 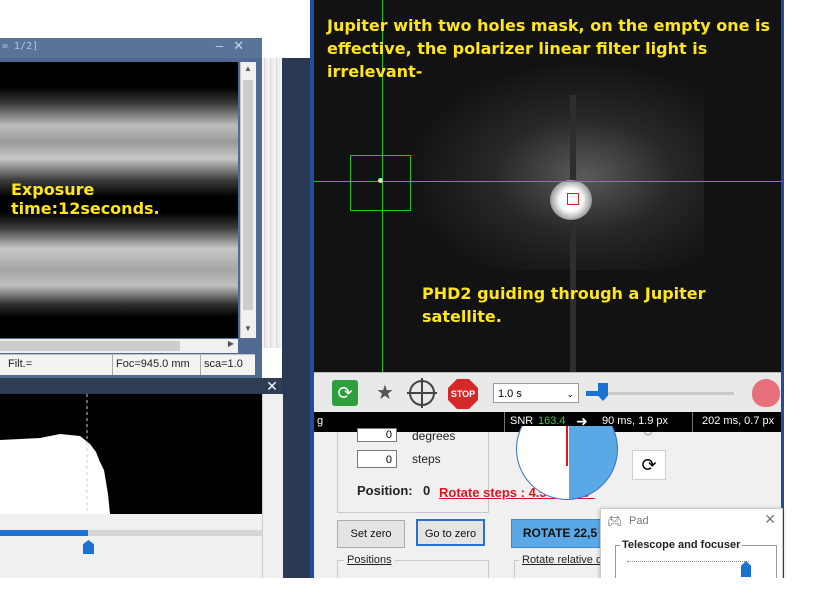 I want to click on exposure-select: 1.0 s ⌄, so click(x=536, y=393).